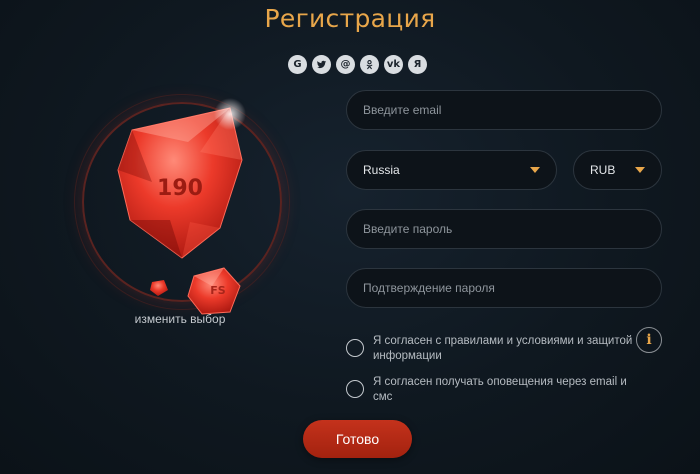 The height and width of the screenshot is (474, 700). What do you see at coordinates (297, 64) in the screenshot?
I see `google-icon: G` at bounding box center [297, 64].